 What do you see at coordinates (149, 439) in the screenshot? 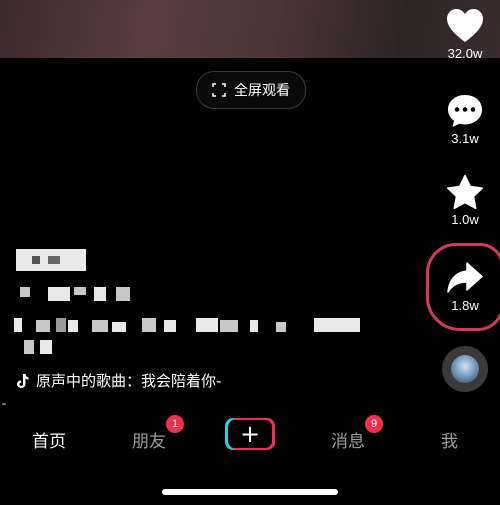
I see `tab-friends: 朋友` at bounding box center [149, 439].